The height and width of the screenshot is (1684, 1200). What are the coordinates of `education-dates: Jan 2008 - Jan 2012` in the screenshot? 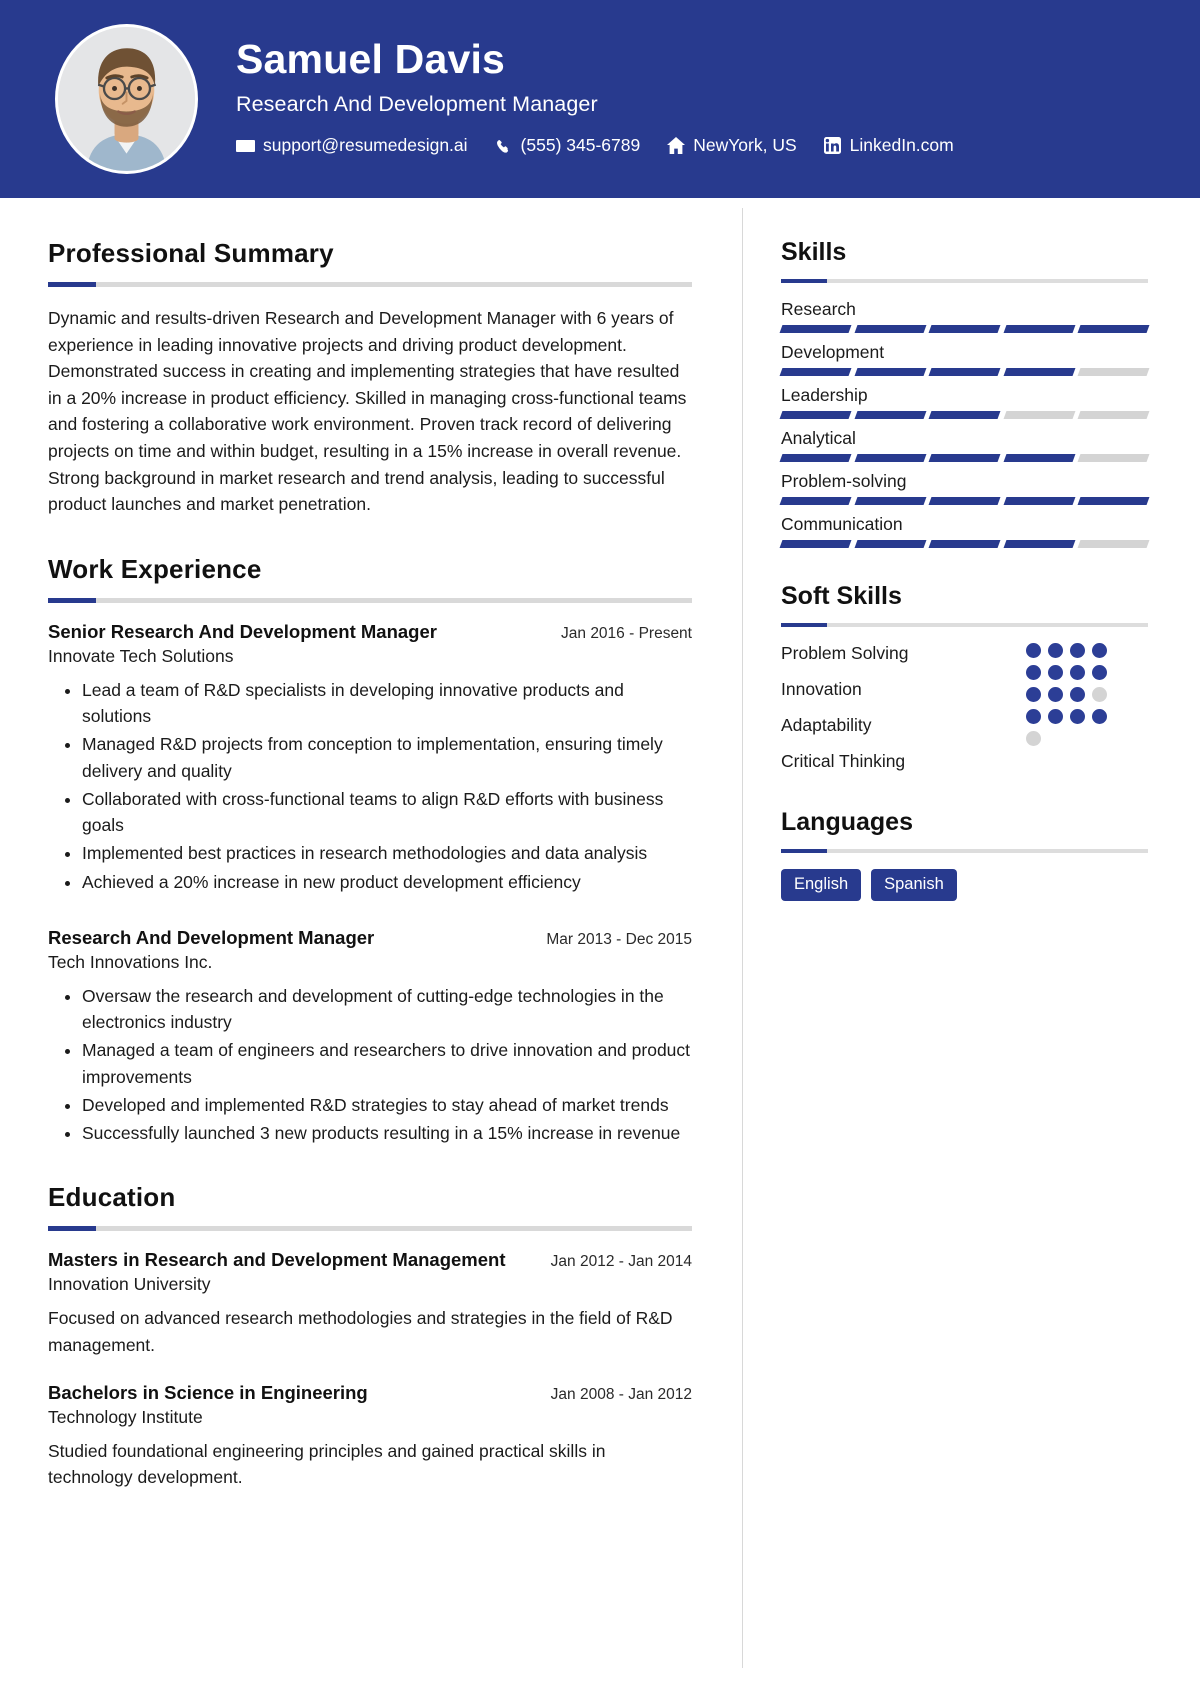 It's located at (621, 1394).